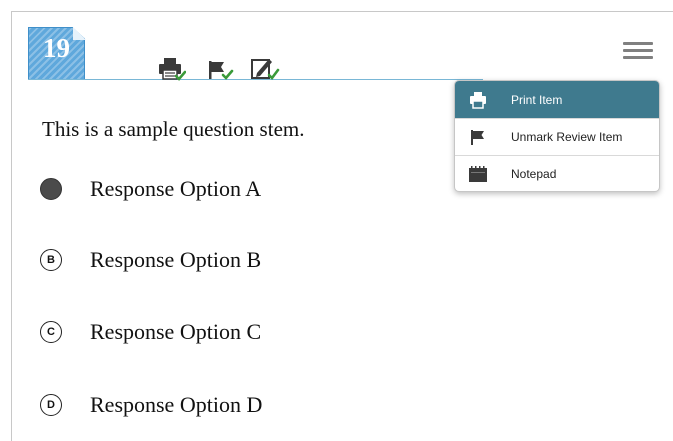 The width and height of the screenshot is (673, 441). I want to click on option-bubble: C, so click(51, 332).